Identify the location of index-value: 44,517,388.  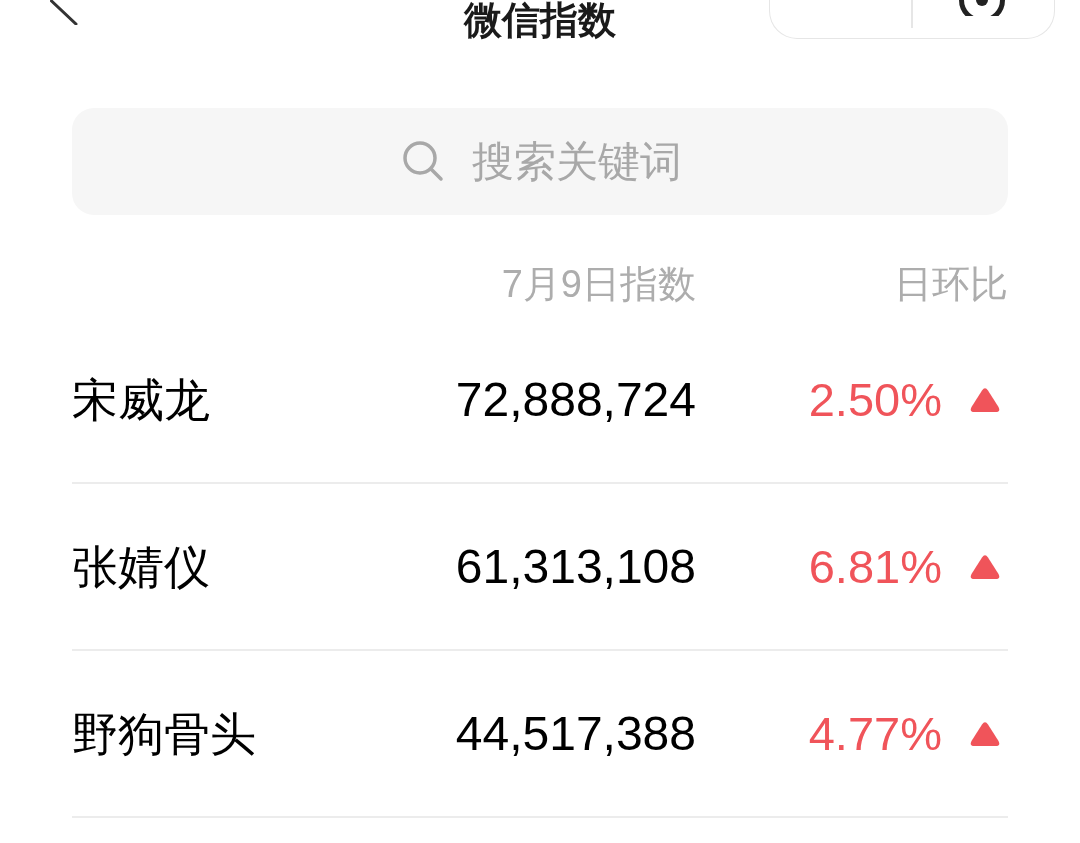
(575, 733).